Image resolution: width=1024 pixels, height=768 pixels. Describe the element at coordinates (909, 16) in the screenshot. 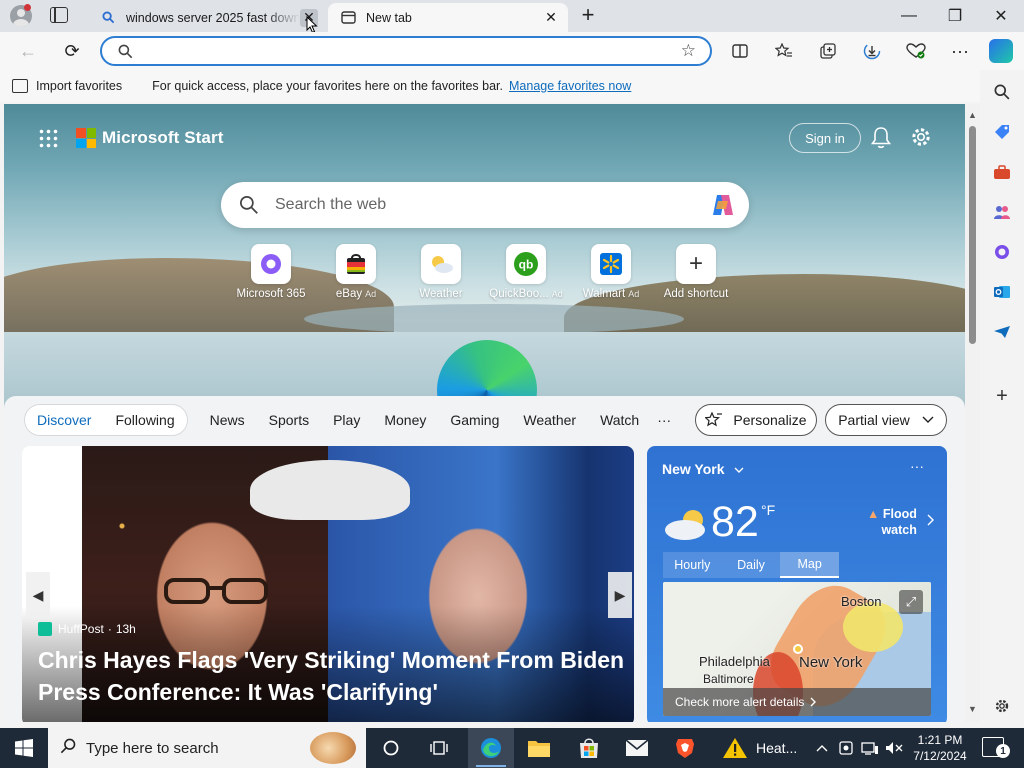

I see `minimize-button: —` at that location.